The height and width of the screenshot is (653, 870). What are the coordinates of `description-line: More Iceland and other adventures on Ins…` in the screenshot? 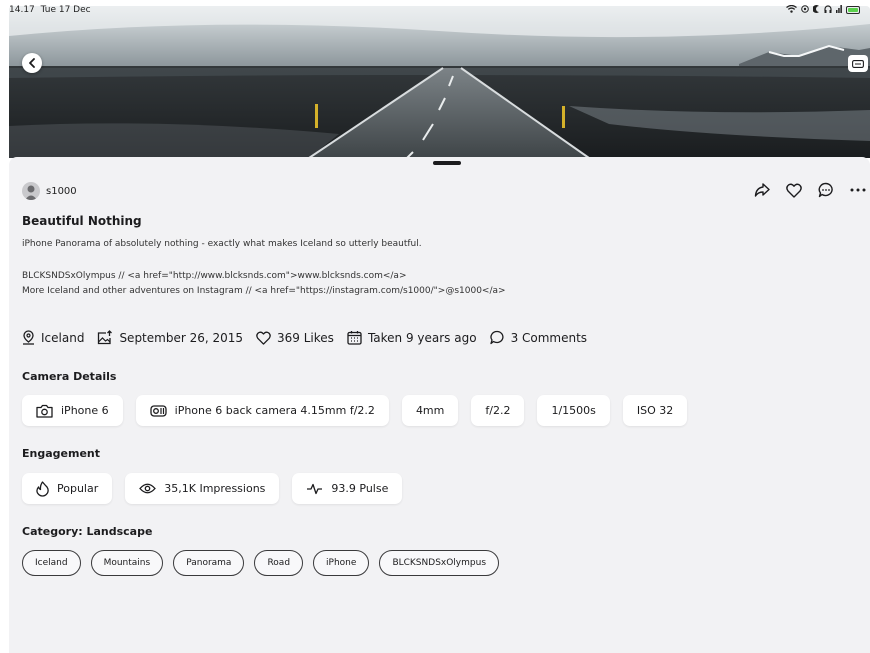 It's located at (264, 291).